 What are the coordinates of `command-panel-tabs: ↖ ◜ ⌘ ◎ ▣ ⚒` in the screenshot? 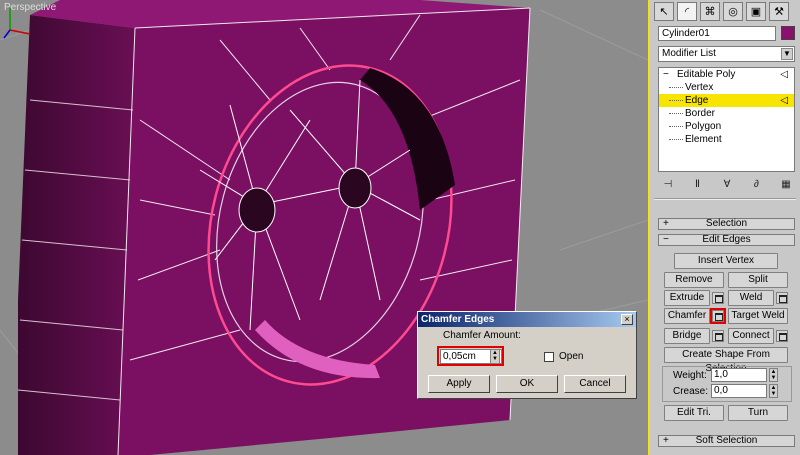 It's located at (725, 12).